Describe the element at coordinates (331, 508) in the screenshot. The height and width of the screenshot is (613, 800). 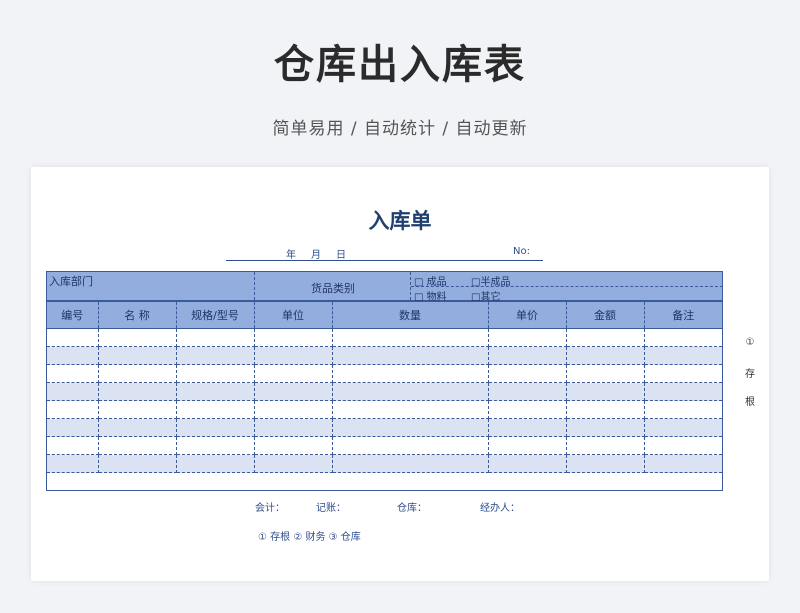
I see `sign-bookkeeper: 记账：` at that location.